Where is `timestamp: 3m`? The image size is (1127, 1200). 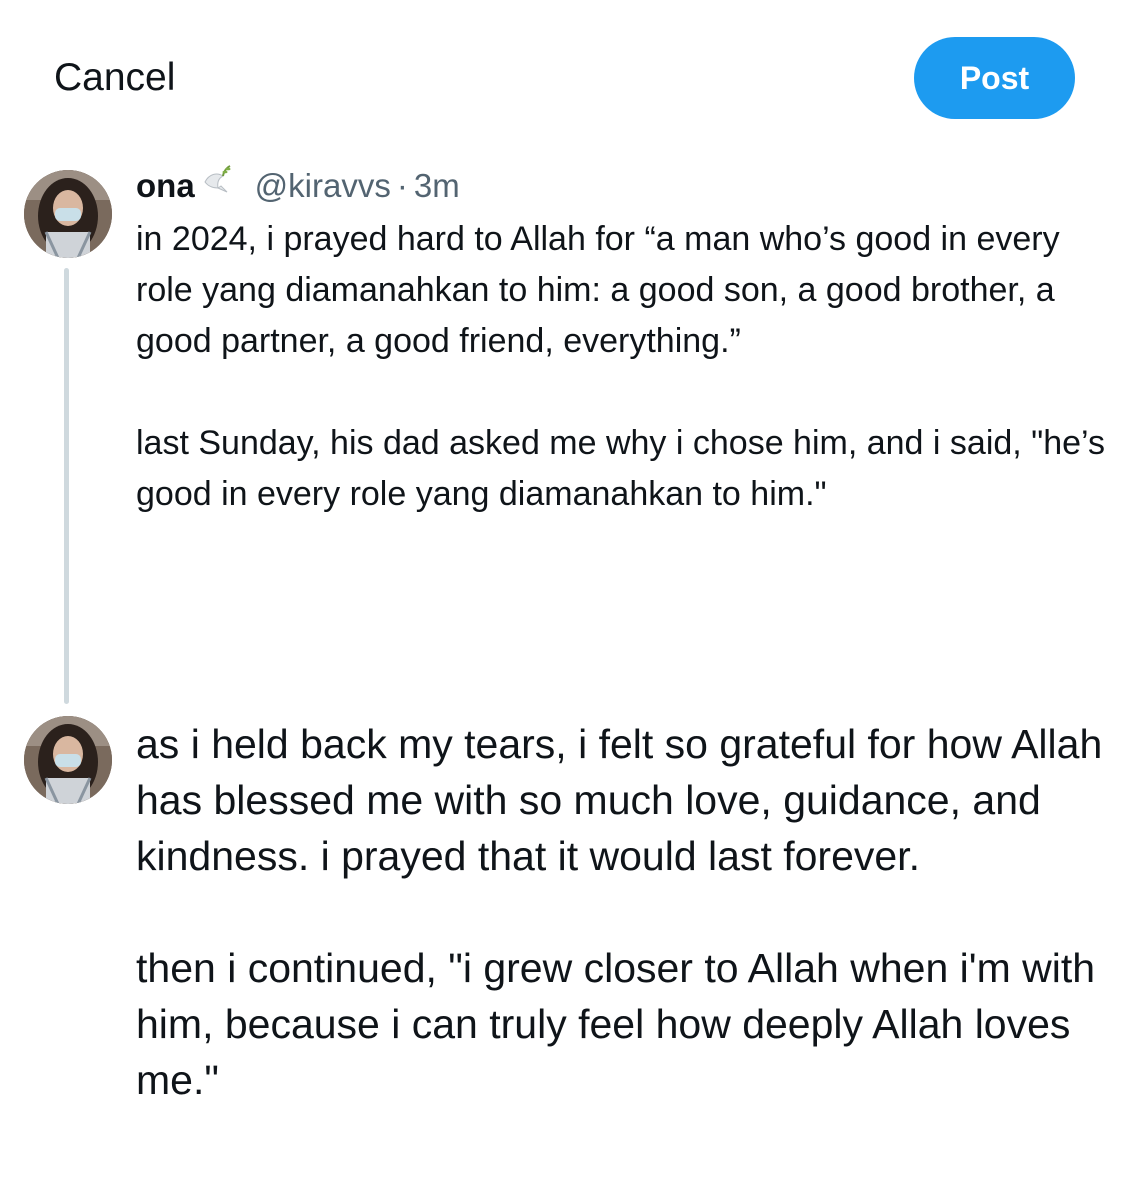
timestamp: 3m is located at coordinates (437, 186).